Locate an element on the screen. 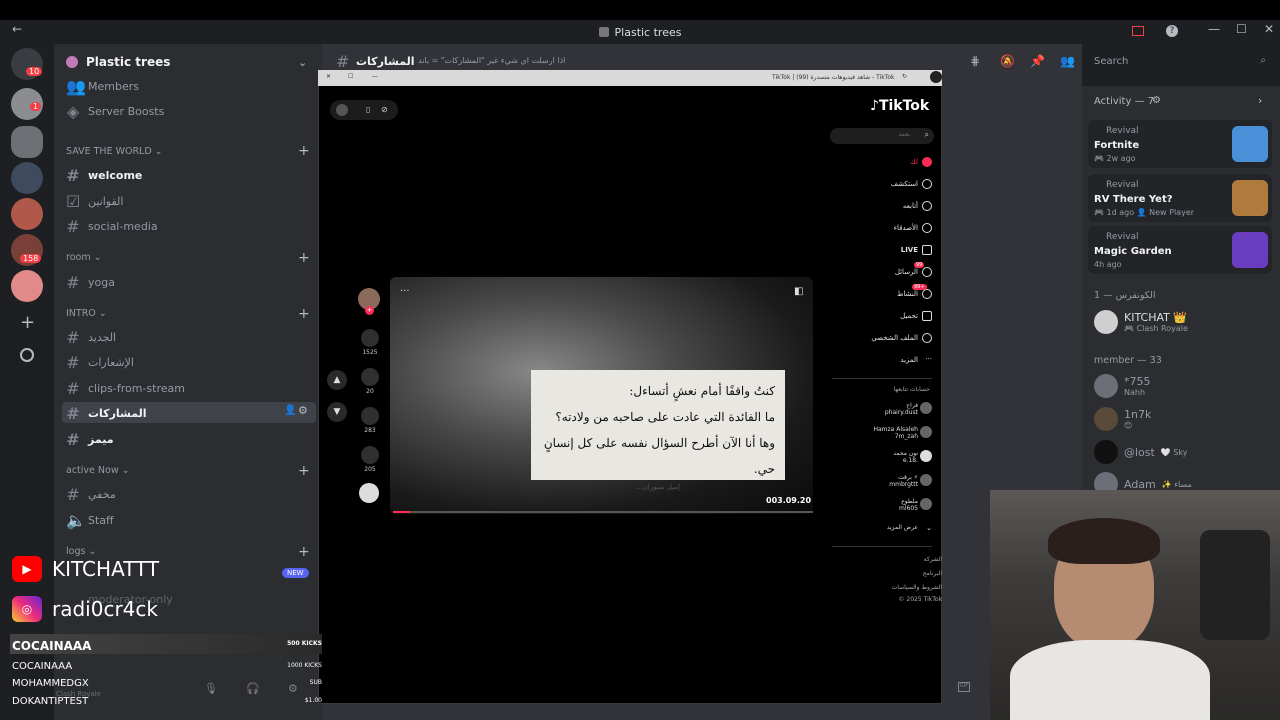 The width and height of the screenshot is (1280, 720). category-intro: INTRO ⌄ is located at coordinates (86, 313).